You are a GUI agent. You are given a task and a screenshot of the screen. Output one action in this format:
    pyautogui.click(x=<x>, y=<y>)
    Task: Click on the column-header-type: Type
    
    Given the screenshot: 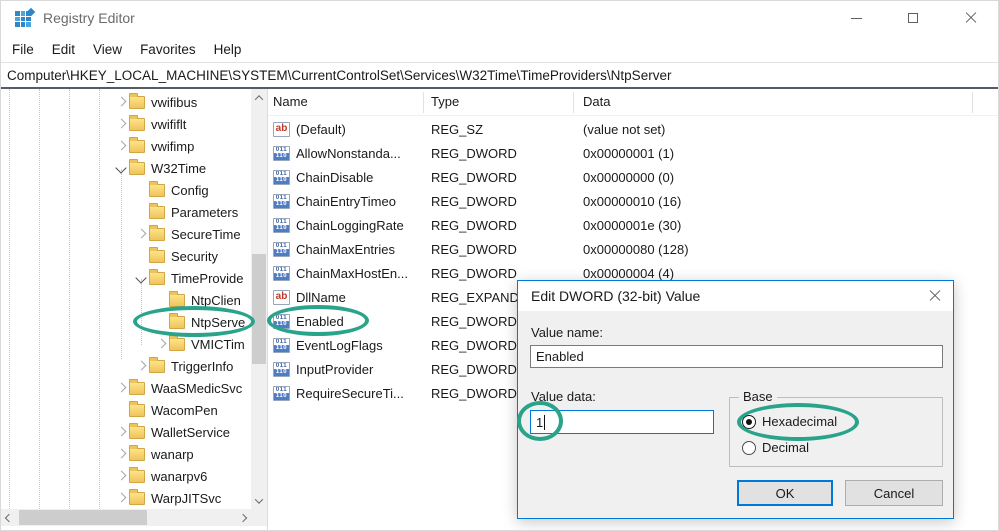 What is the action you would take?
    pyautogui.click(x=445, y=101)
    